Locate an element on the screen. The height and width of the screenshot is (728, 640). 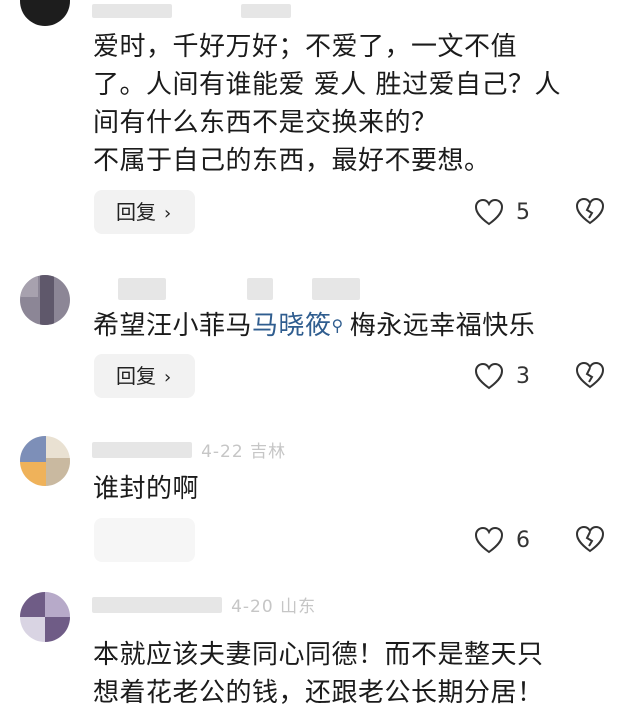
comment-line: 间有什么东西不是交换来的？ is located at coordinates (265, 123).